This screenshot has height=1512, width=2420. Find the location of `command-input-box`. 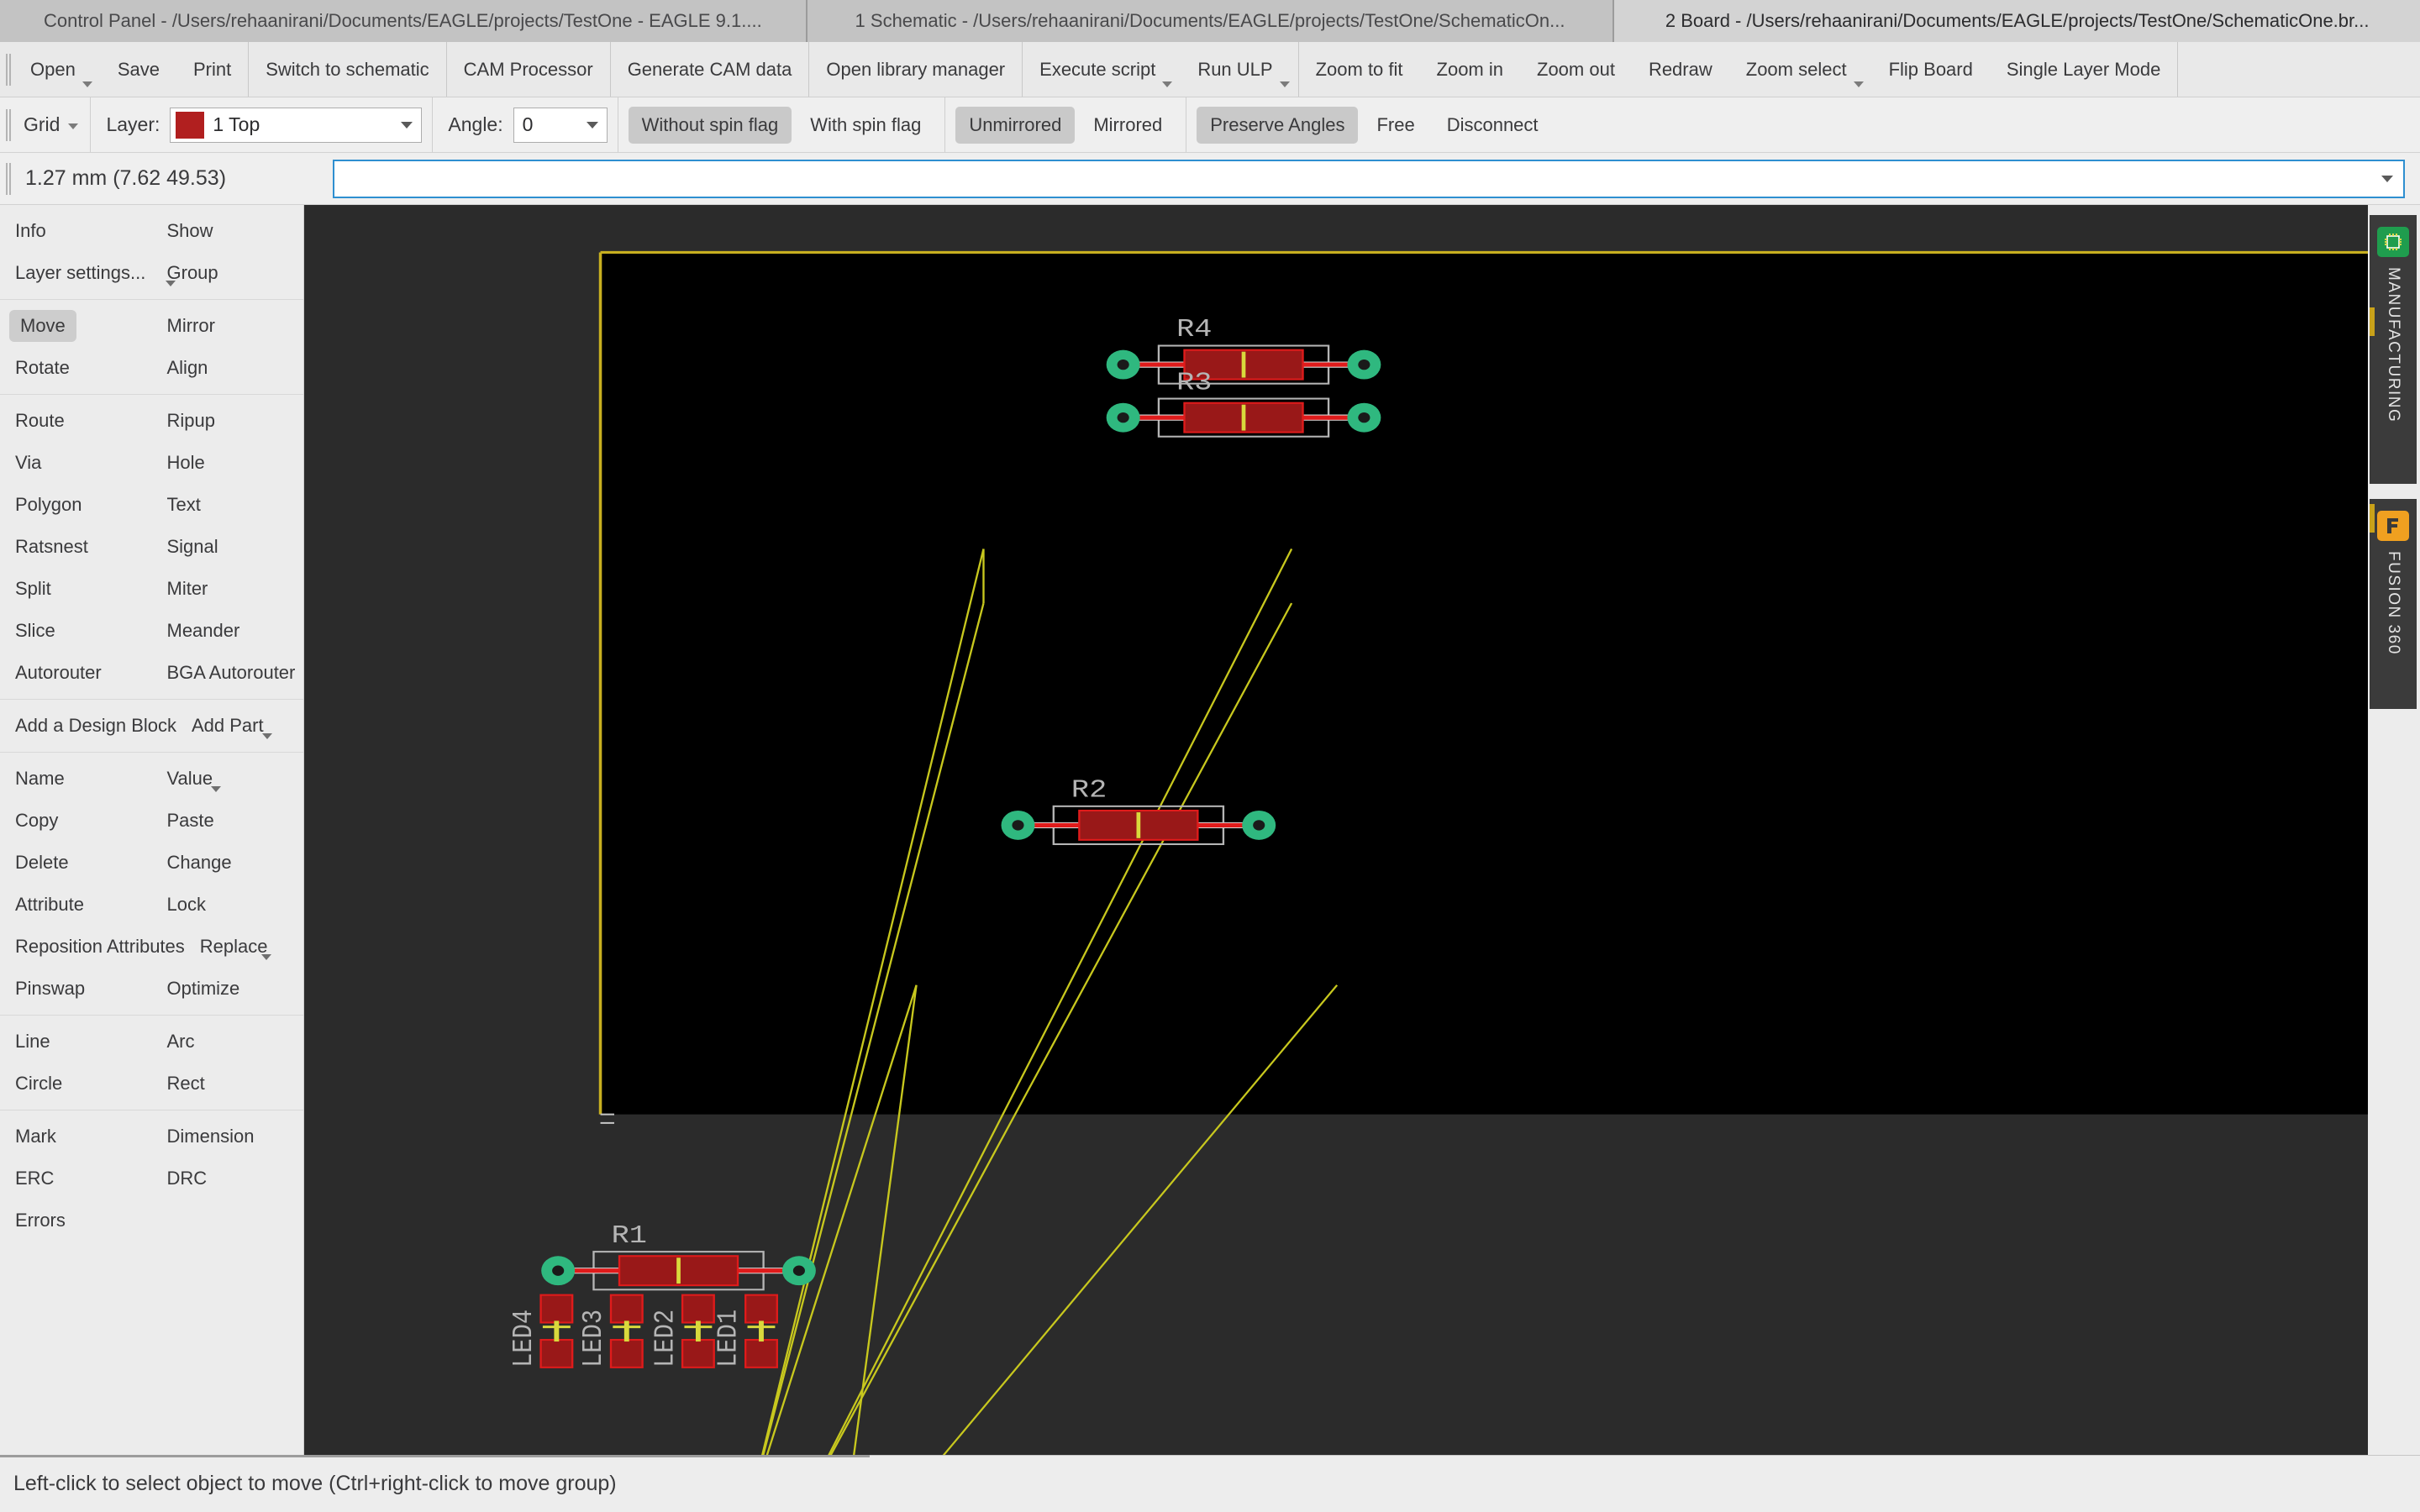

command-input-box is located at coordinates (1369, 178).